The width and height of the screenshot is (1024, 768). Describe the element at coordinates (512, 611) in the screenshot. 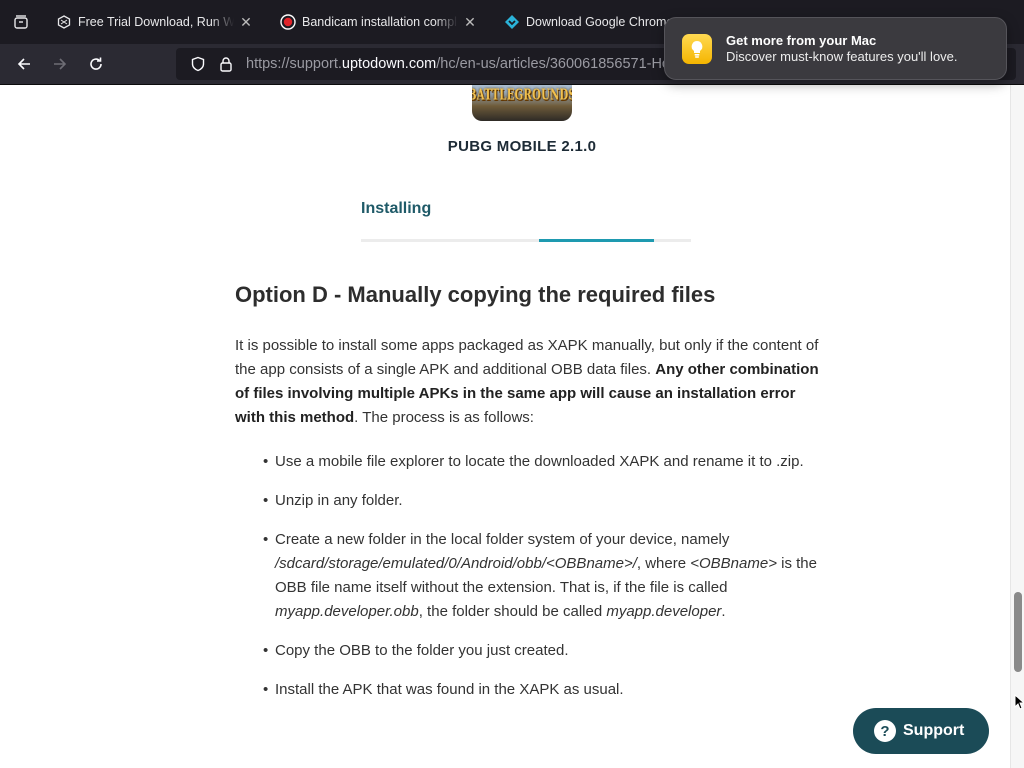

I see `step-text: , the folder should be called` at that location.